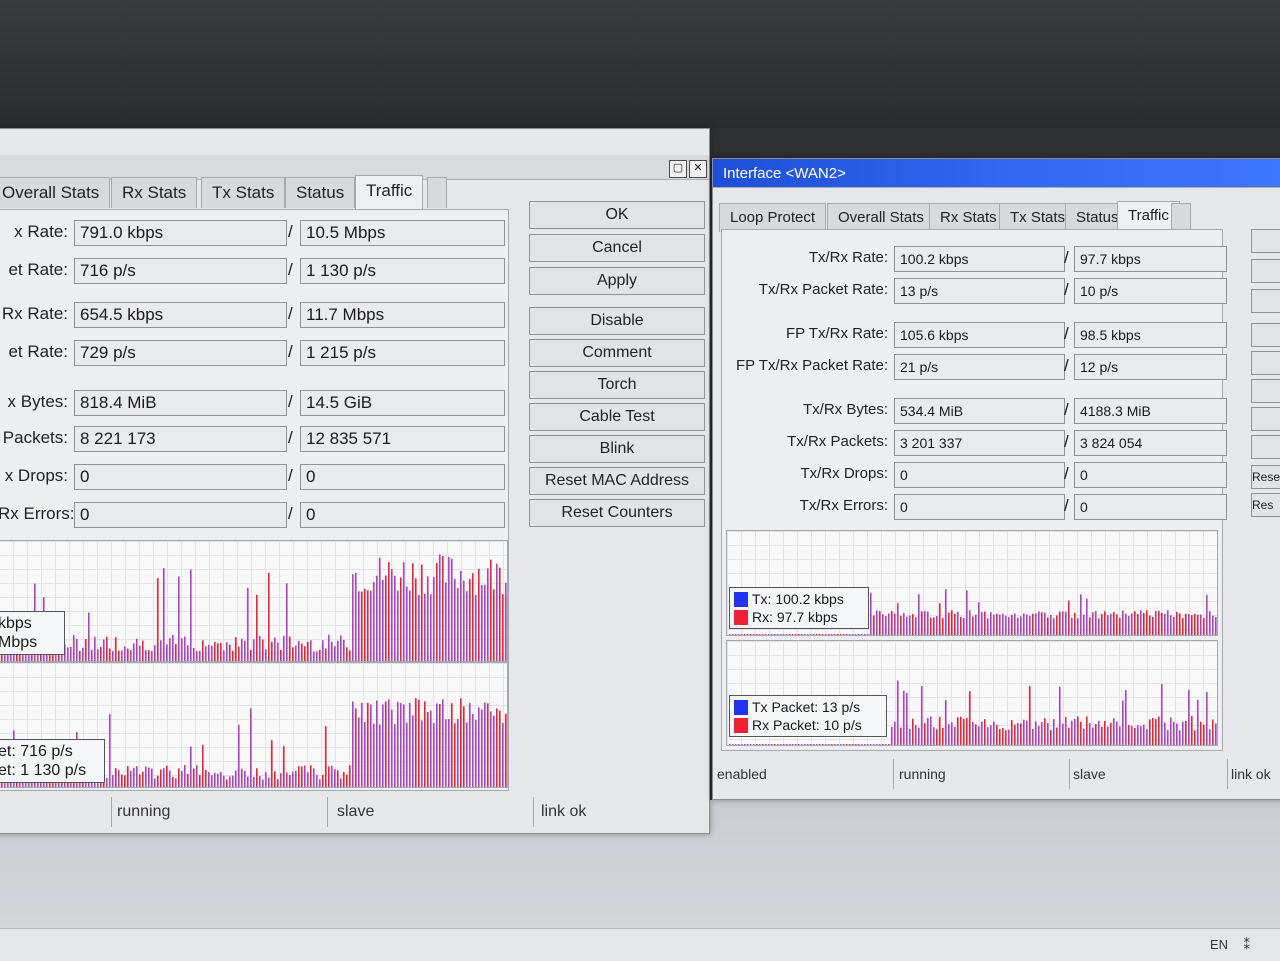  Describe the element at coordinates (617, 281) in the screenshot. I see `apply-button: Apply` at that location.